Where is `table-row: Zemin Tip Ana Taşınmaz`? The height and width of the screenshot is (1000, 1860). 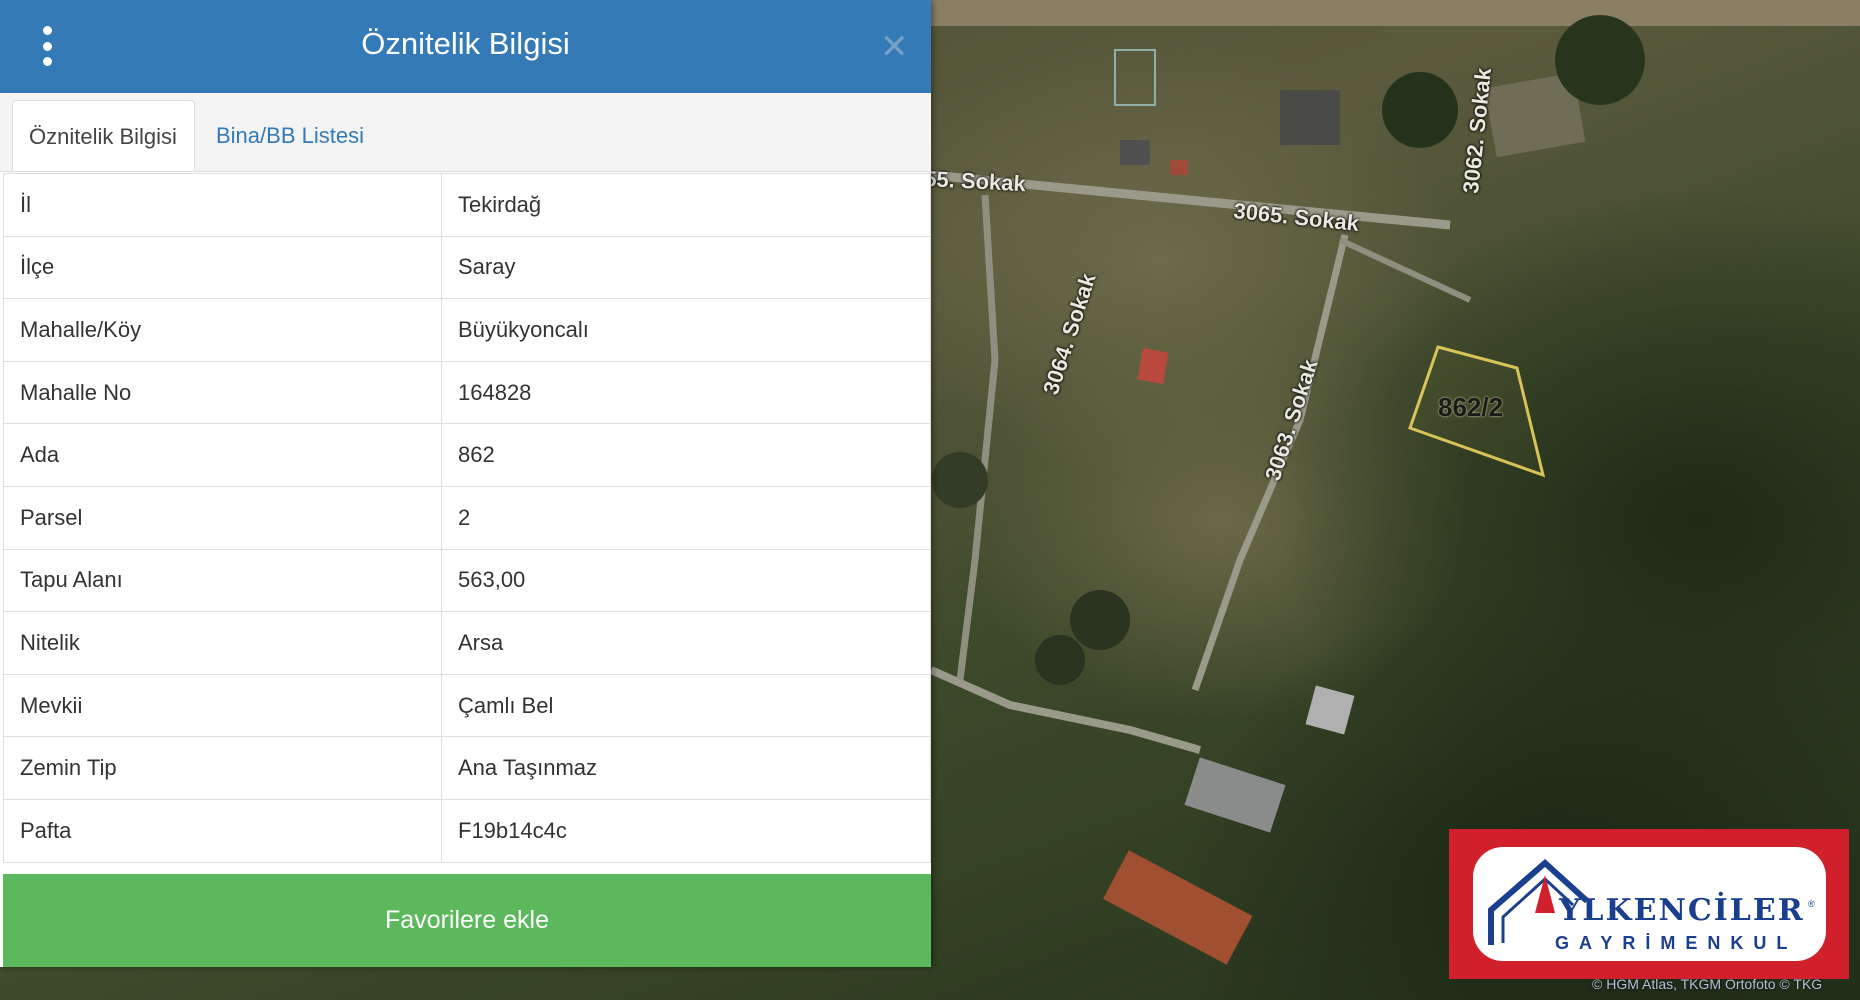
table-row: Zemin Tip Ana Taşınmaz is located at coordinates (467, 768).